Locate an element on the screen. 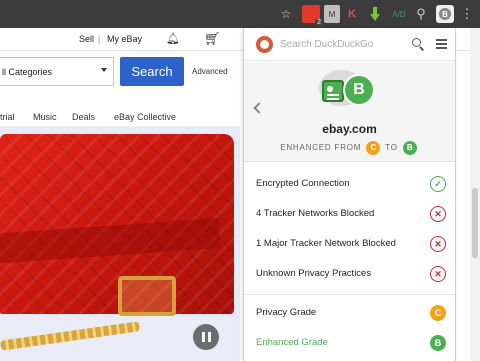 The height and width of the screenshot is (361, 480). site-grade-badge: B is located at coordinates (359, 90).